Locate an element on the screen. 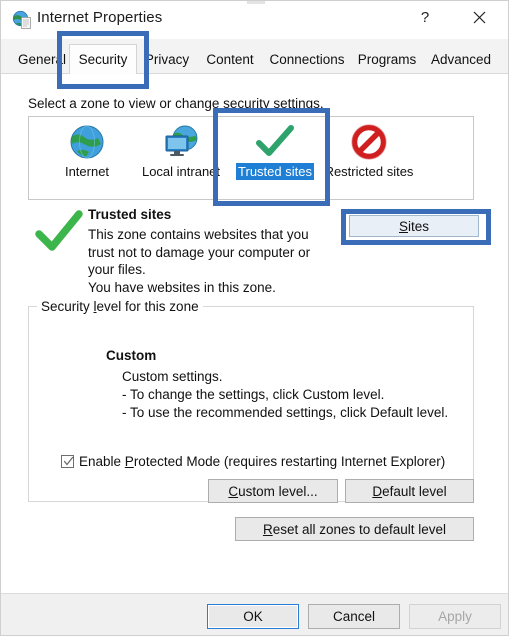 The image size is (509, 636). close-button is located at coordinates (479, 17).